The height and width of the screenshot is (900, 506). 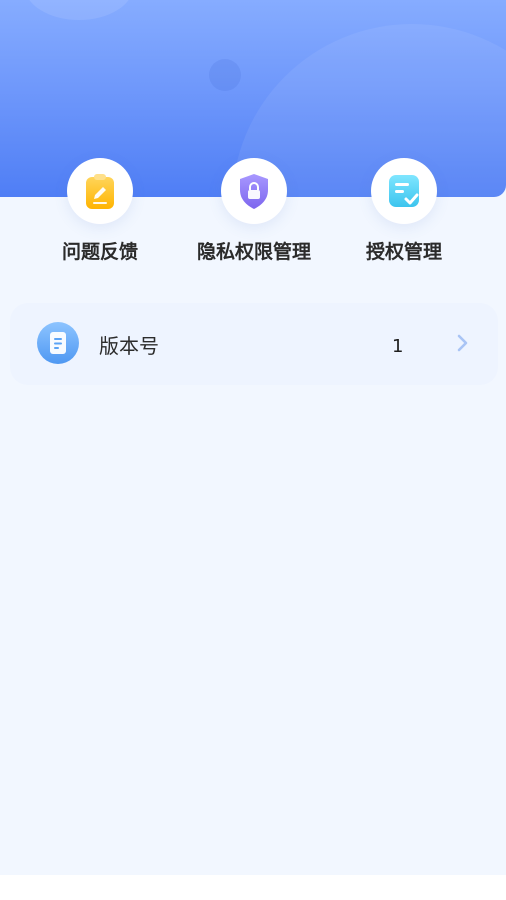 I want to click on quick-action-label: 隐私权限管理, so click(x=253, y=252).